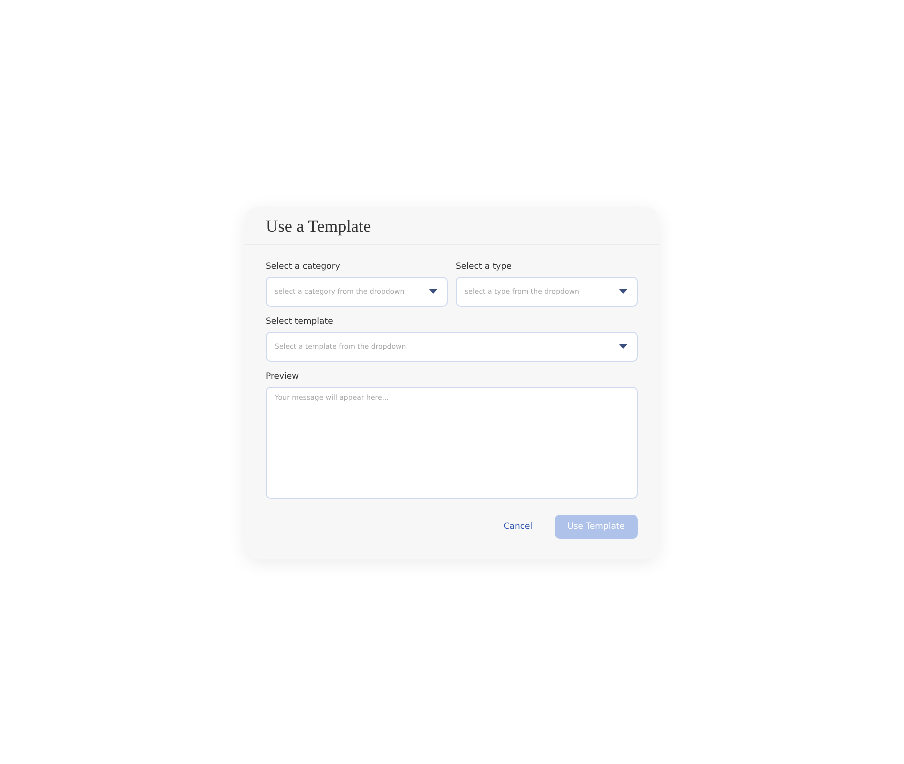 The image size is (904, 764). Describe the element at coordinates (304, 267) in the screenshot. I see `field-label: Select a category` at that location.